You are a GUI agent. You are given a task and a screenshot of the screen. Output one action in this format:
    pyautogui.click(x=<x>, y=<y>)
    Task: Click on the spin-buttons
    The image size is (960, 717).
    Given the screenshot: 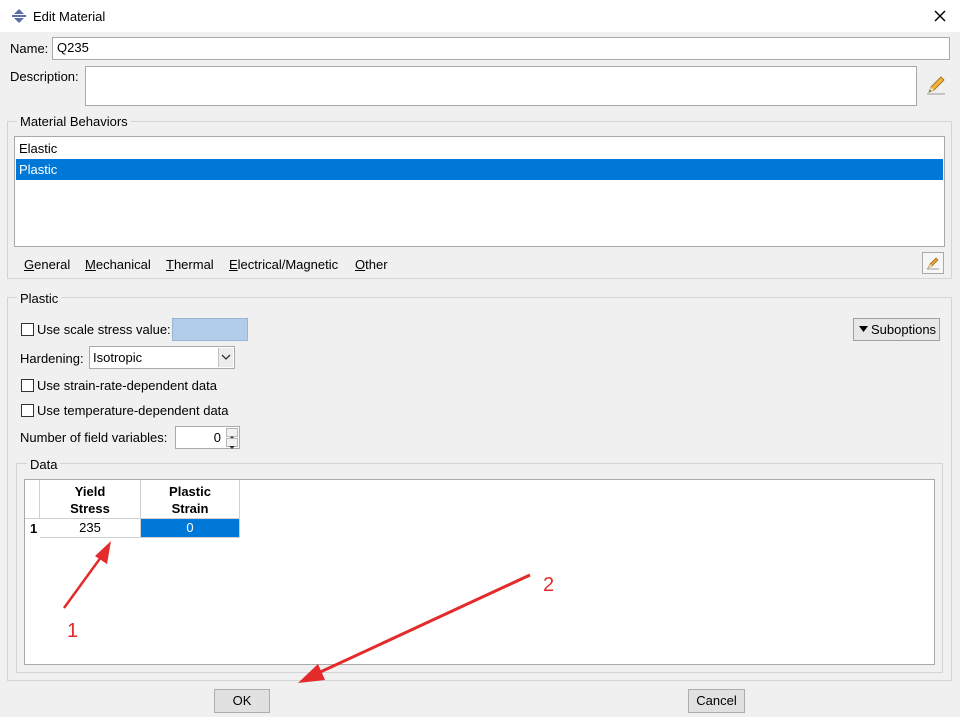 What is the action you would take?
    pyautogui.click(x=232, y=438)
    